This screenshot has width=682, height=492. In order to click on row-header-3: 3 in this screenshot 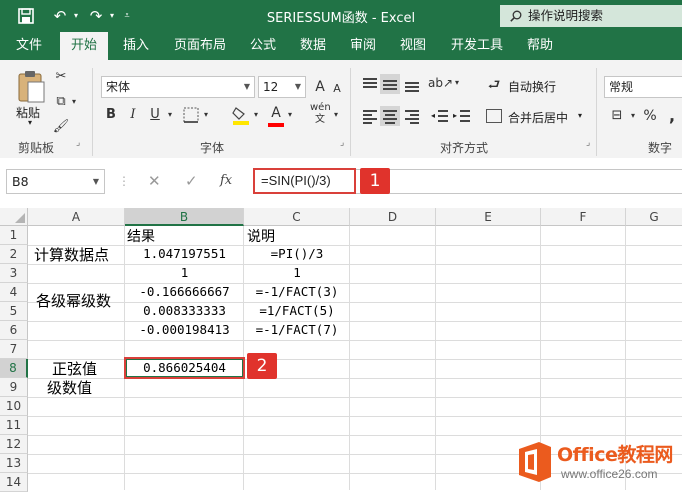, I will do `click(14, 273)`.